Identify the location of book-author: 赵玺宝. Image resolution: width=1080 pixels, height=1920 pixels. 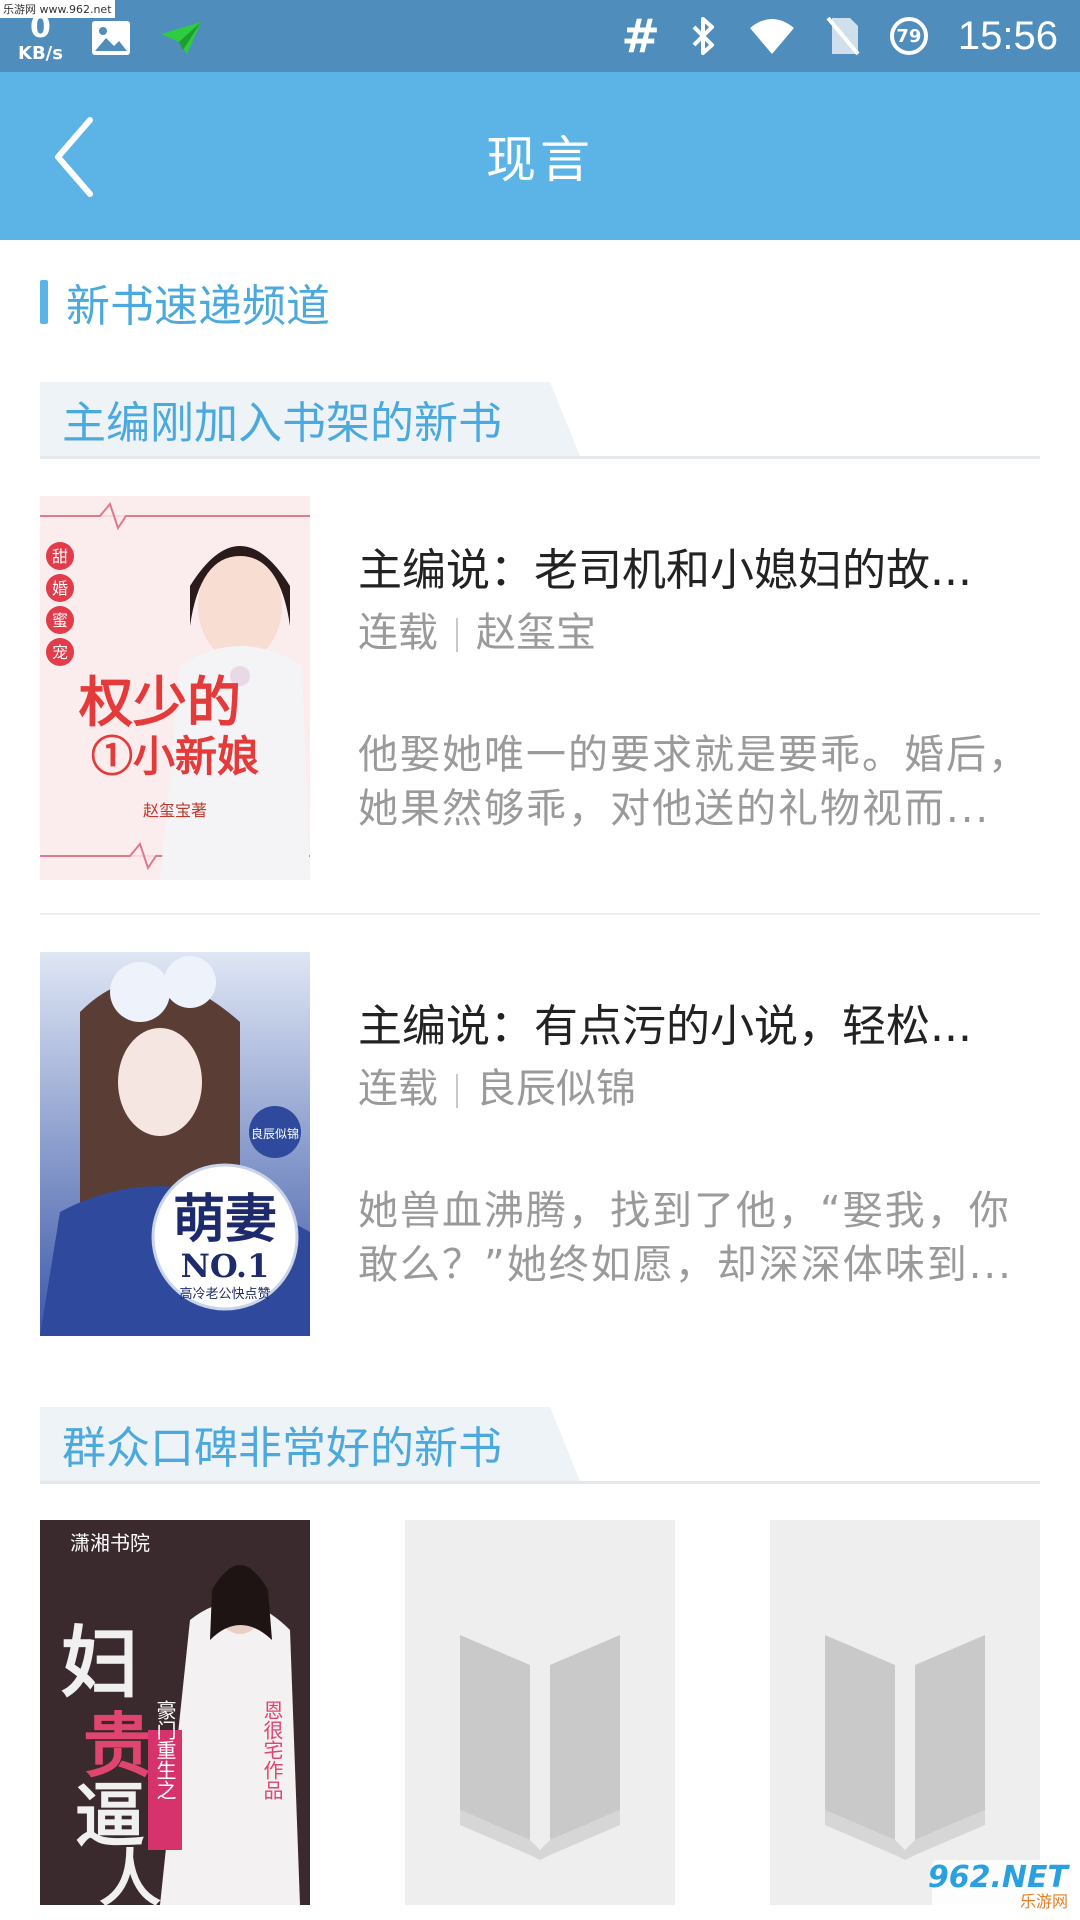
(536, 633).